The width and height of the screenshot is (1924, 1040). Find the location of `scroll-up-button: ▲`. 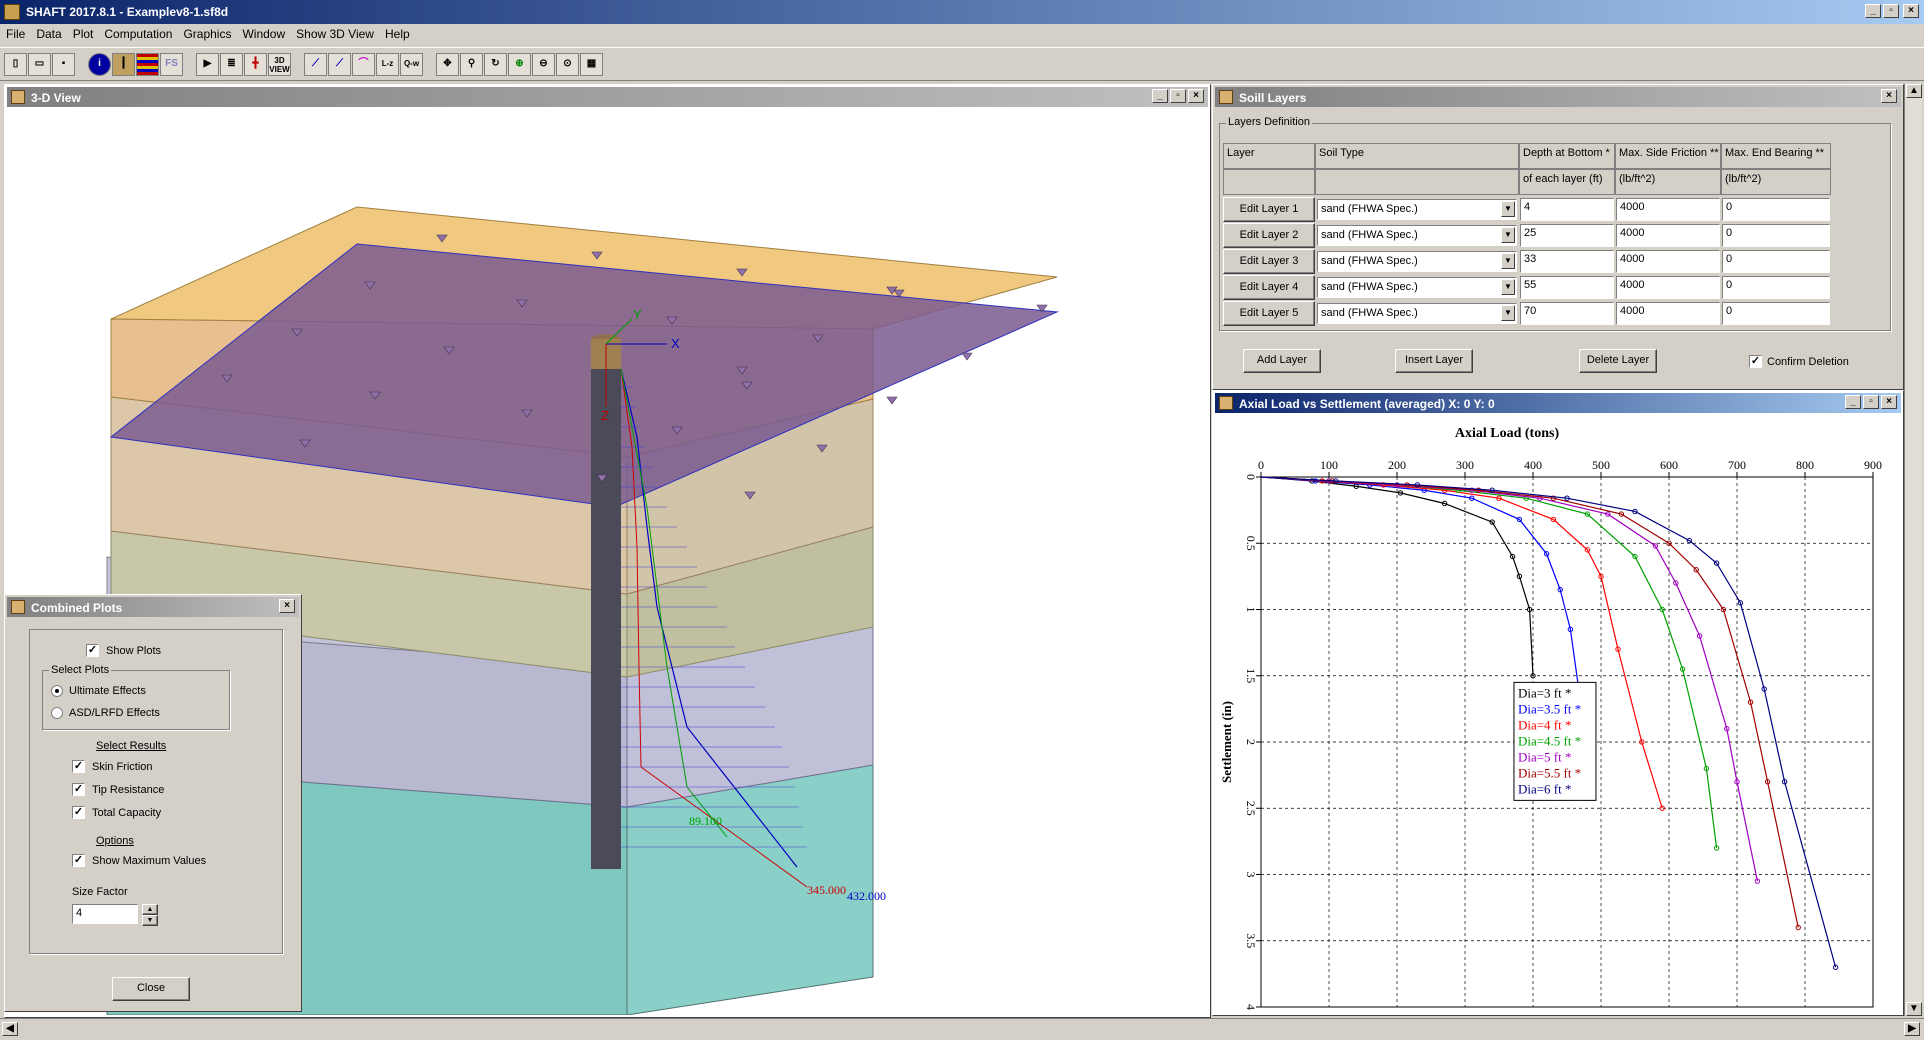

scroll-up-button: ▲ is located at coordinates (1914, 91).